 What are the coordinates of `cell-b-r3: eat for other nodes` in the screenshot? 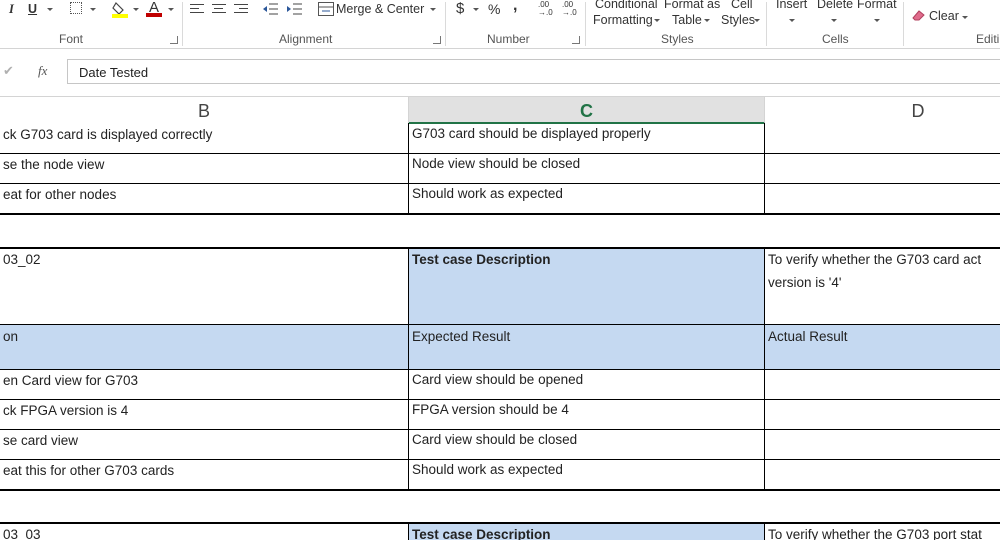 It's located at (204, 199).